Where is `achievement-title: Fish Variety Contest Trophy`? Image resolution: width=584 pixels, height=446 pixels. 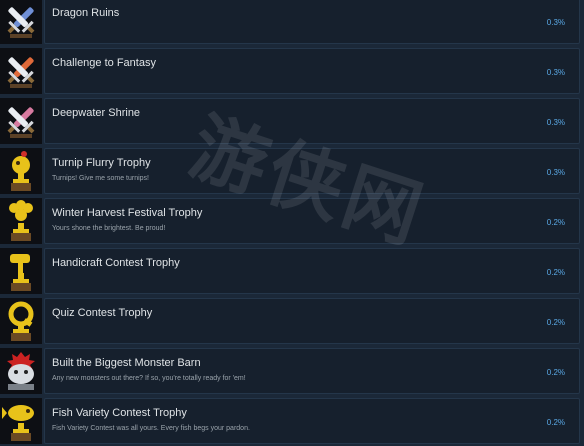 achievement-title: Fish Variety Contest Trophy is located at coordinates (119, 413).